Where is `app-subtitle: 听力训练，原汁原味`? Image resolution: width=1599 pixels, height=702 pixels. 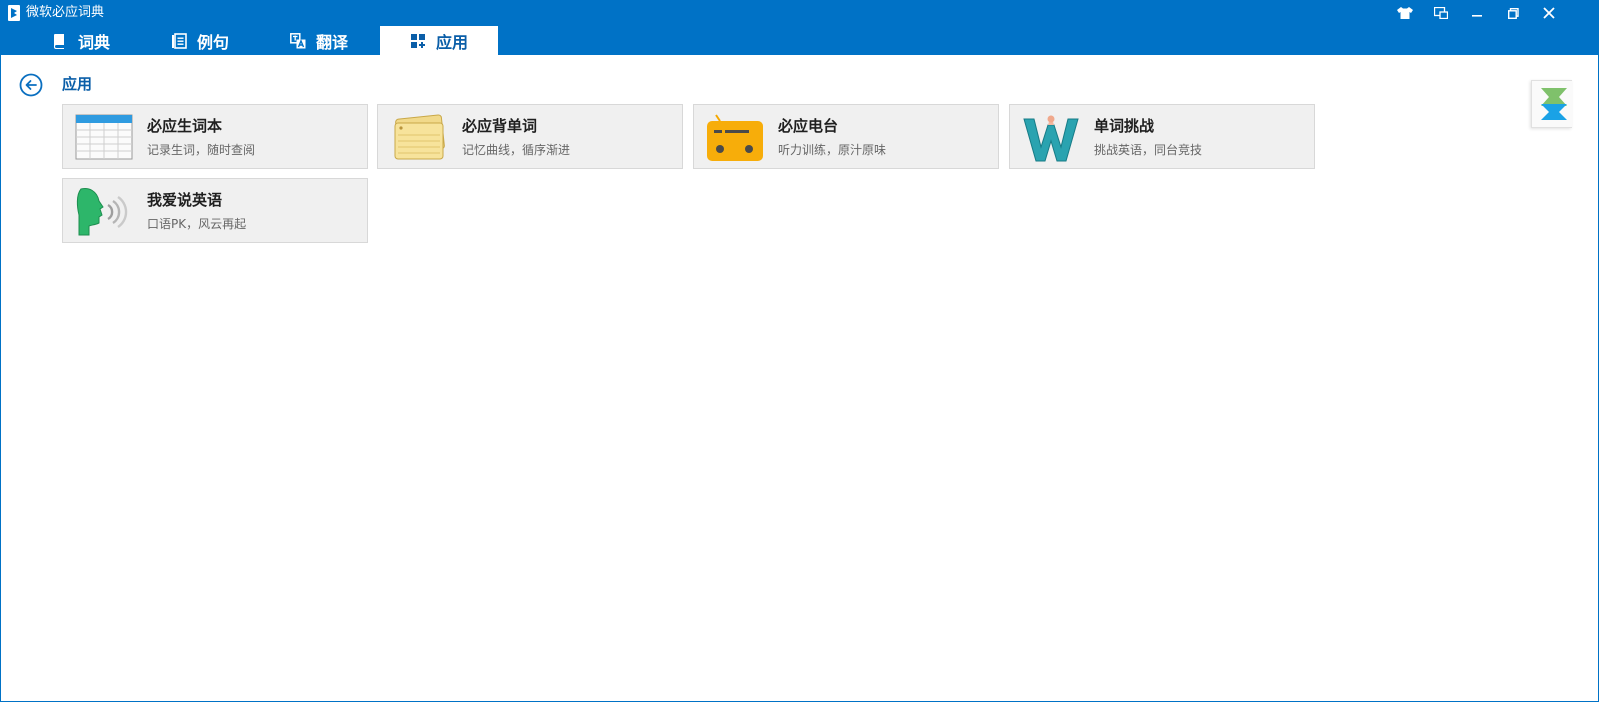
app-subtitle: 听力训练，原汁原味 is located at coordinates (832, 150).